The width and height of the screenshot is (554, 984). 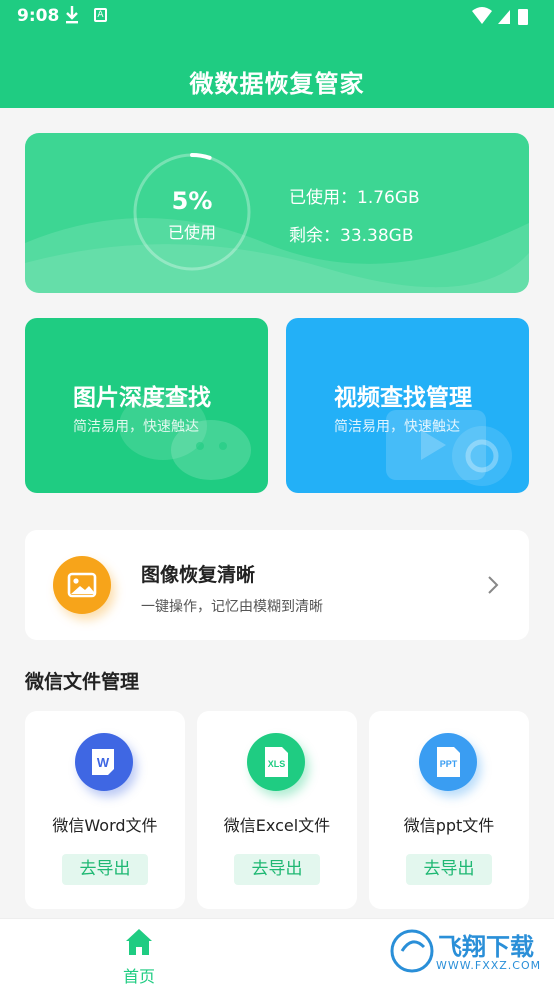 I want to click on watermark-url: WWW.FXXZ.COM, so click(x=489, y=965).